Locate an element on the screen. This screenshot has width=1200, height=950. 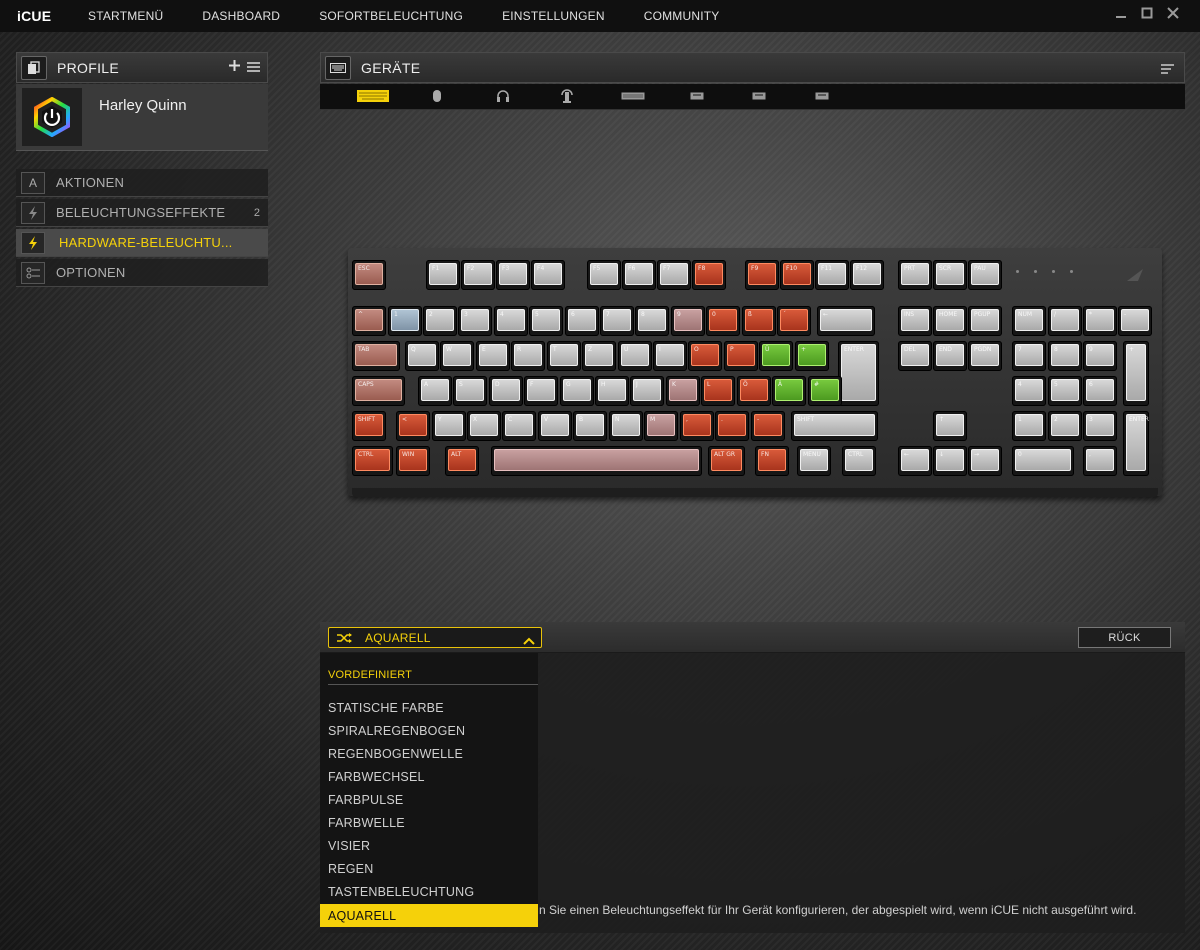
key--: * is located at coordinates (1100, 321).